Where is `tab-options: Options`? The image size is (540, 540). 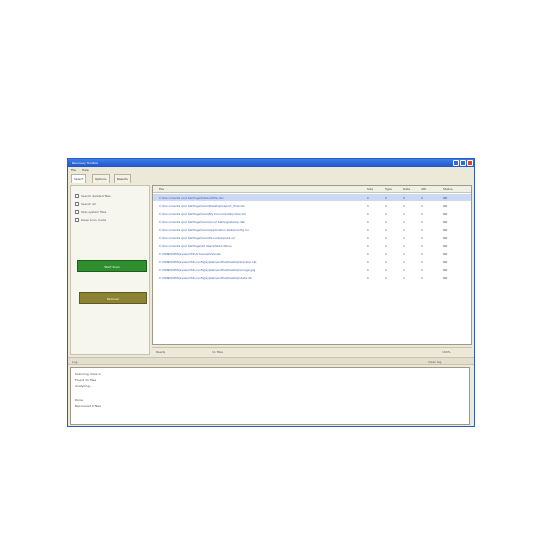
tab-options: Options is located at coordinates (101, 178).